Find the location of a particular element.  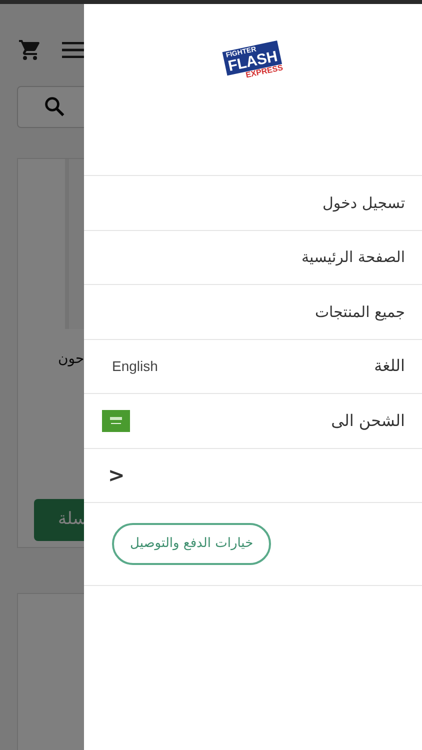

menu-icon is located at coordinates (73, 50).